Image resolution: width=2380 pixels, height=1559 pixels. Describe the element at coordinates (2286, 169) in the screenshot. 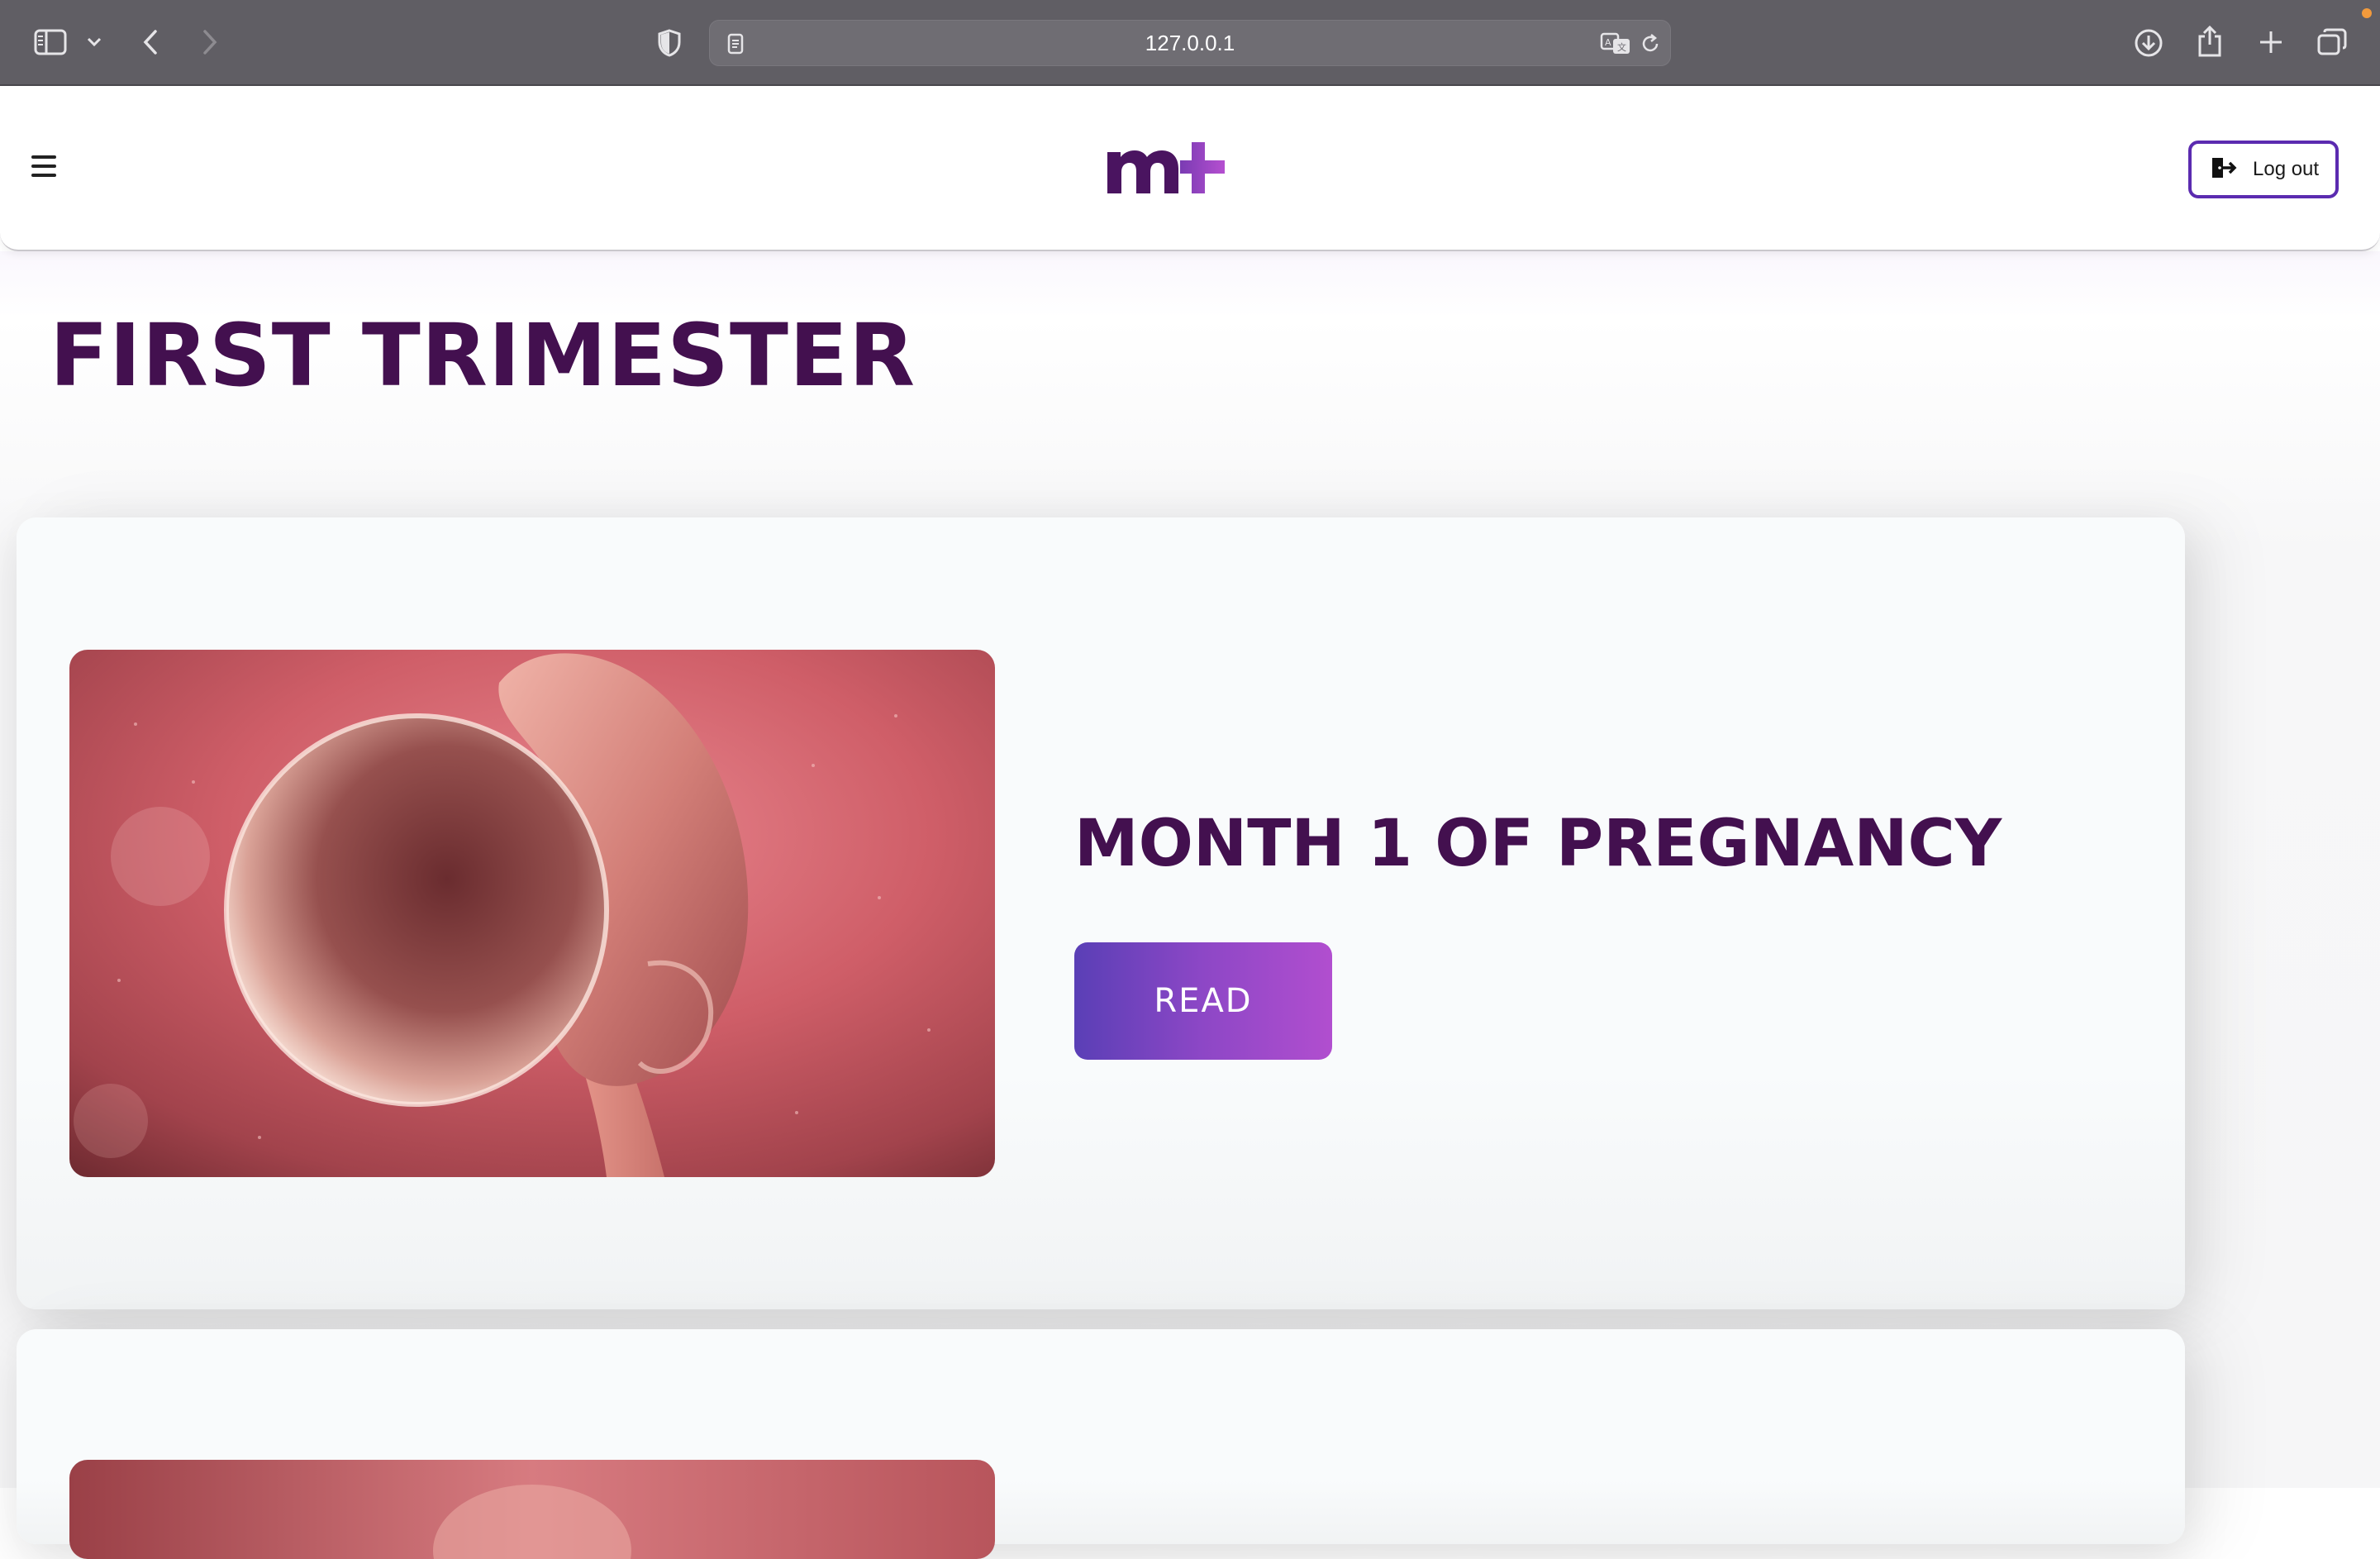

I see `logout-label: Log out` at that location.